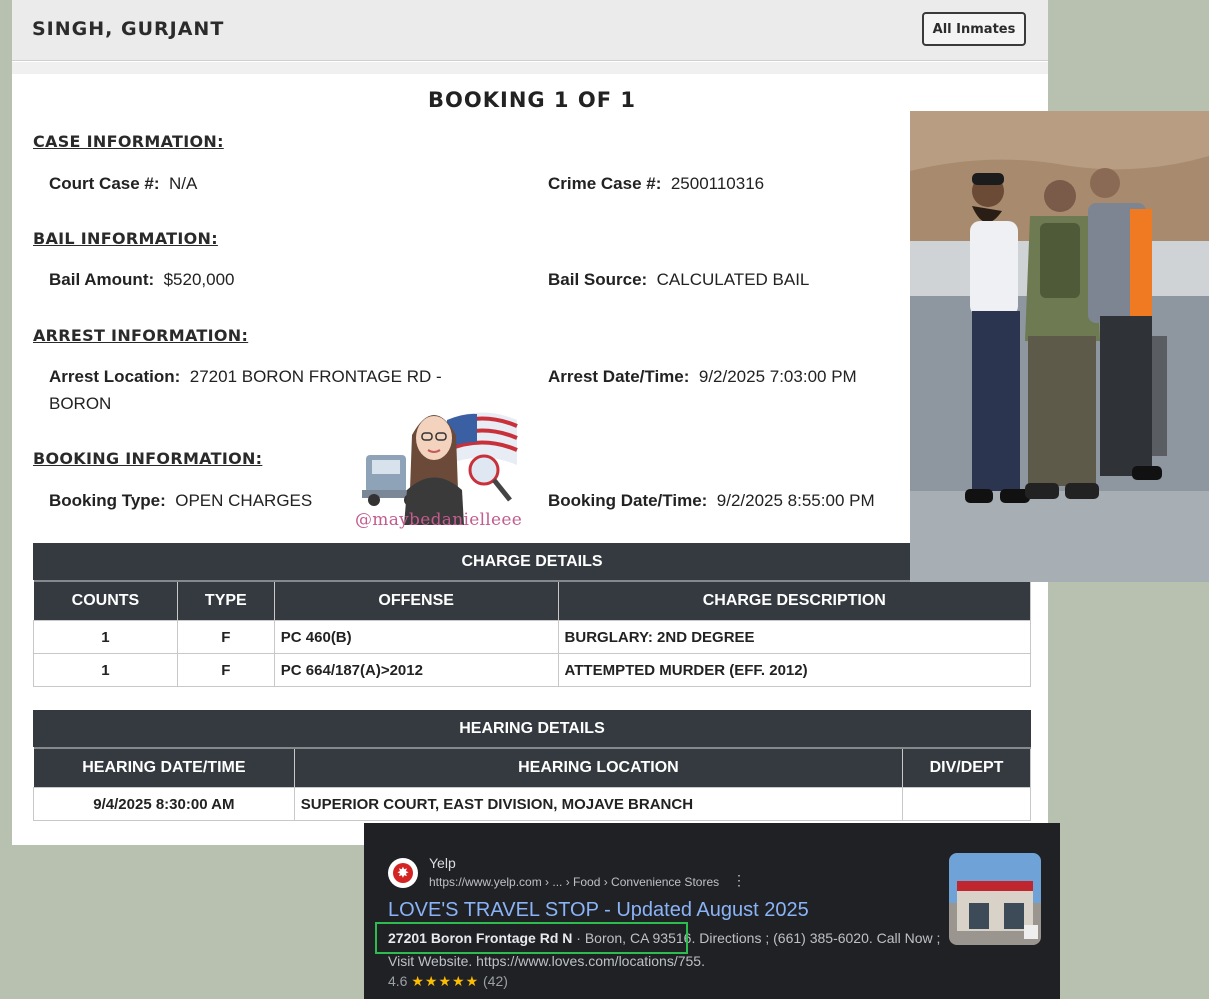 The height and width of the screenshot is (999, 1209). I want to click on booking-datetime-value: 9/2/2025 8:55:00 PM, so click(795, 500).